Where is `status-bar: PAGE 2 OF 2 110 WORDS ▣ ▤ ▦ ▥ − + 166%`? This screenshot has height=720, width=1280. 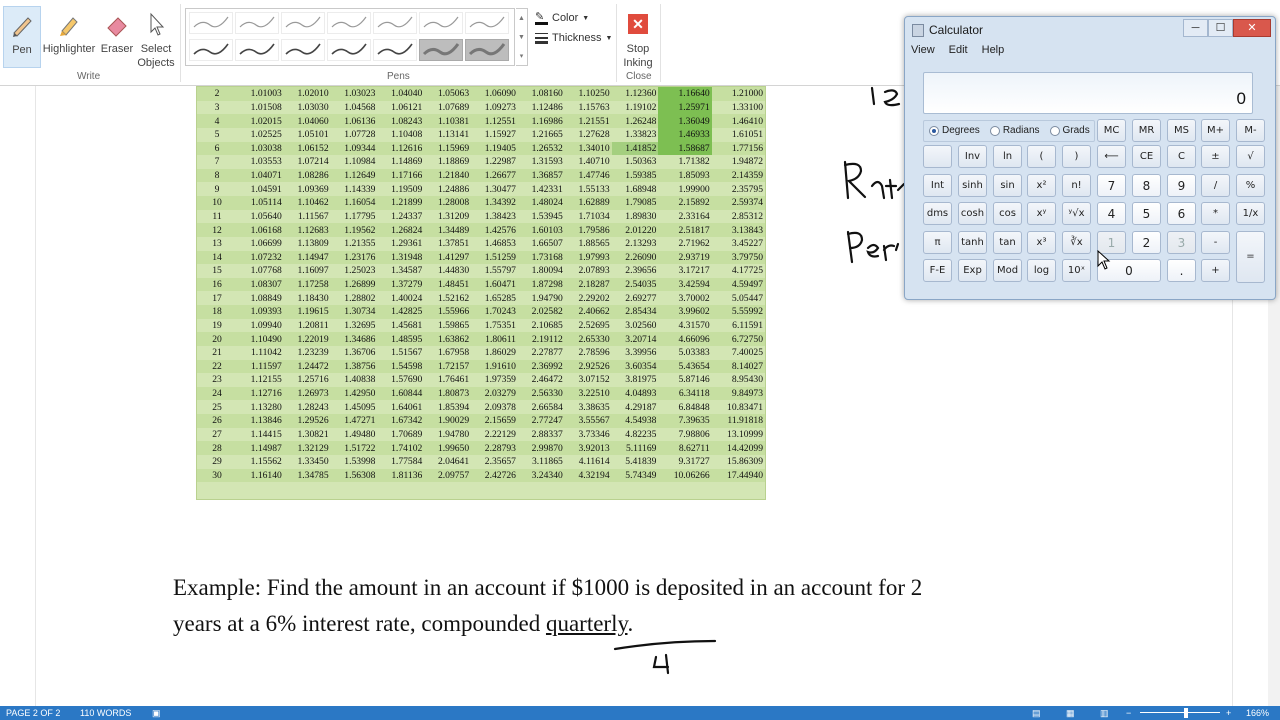 status-bar: PAGE 2 OF 2 110 WORDS ▣ ▤ ▦ ▥ − + 166% is located at coordinates (640, 713).